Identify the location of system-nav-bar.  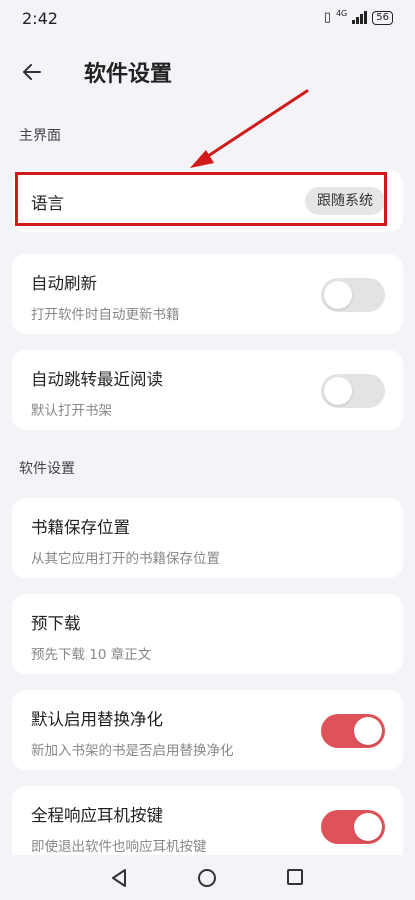
(207, 877).